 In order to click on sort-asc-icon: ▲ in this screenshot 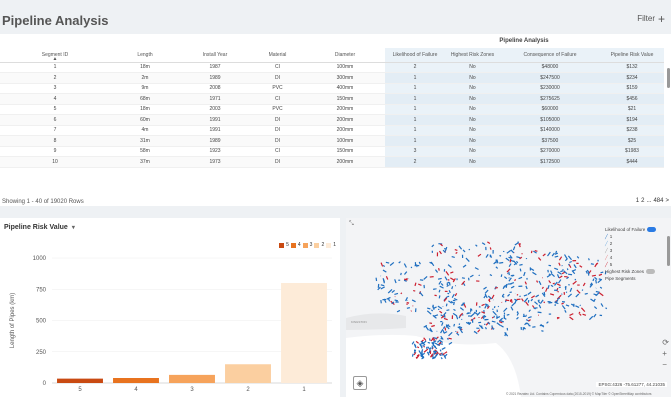, I will do `click(55, 59)`.